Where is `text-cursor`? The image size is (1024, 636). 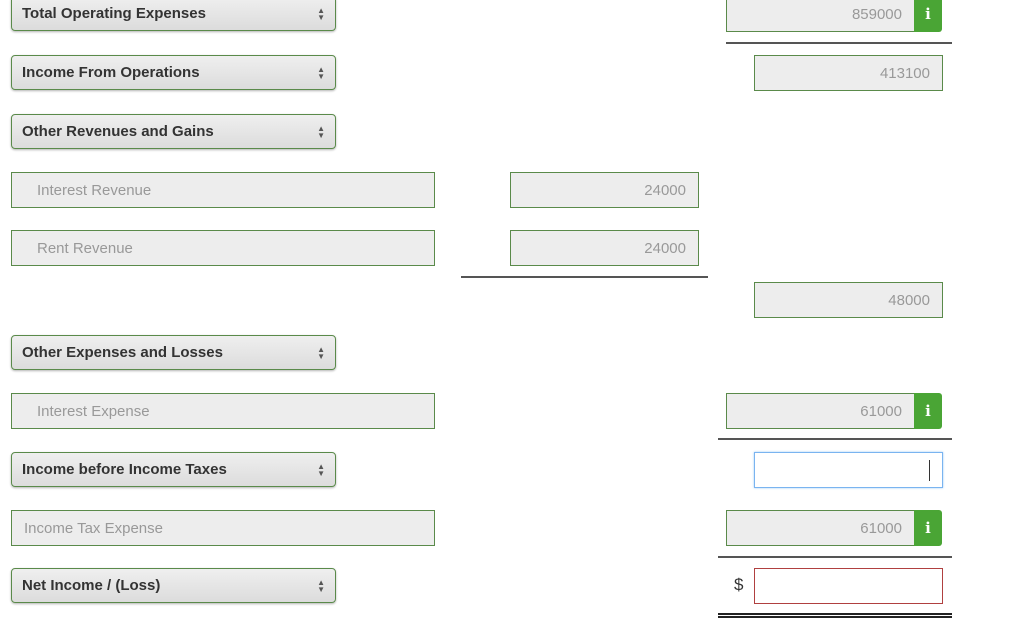 text-cursor is located at coordinates (929, 470).